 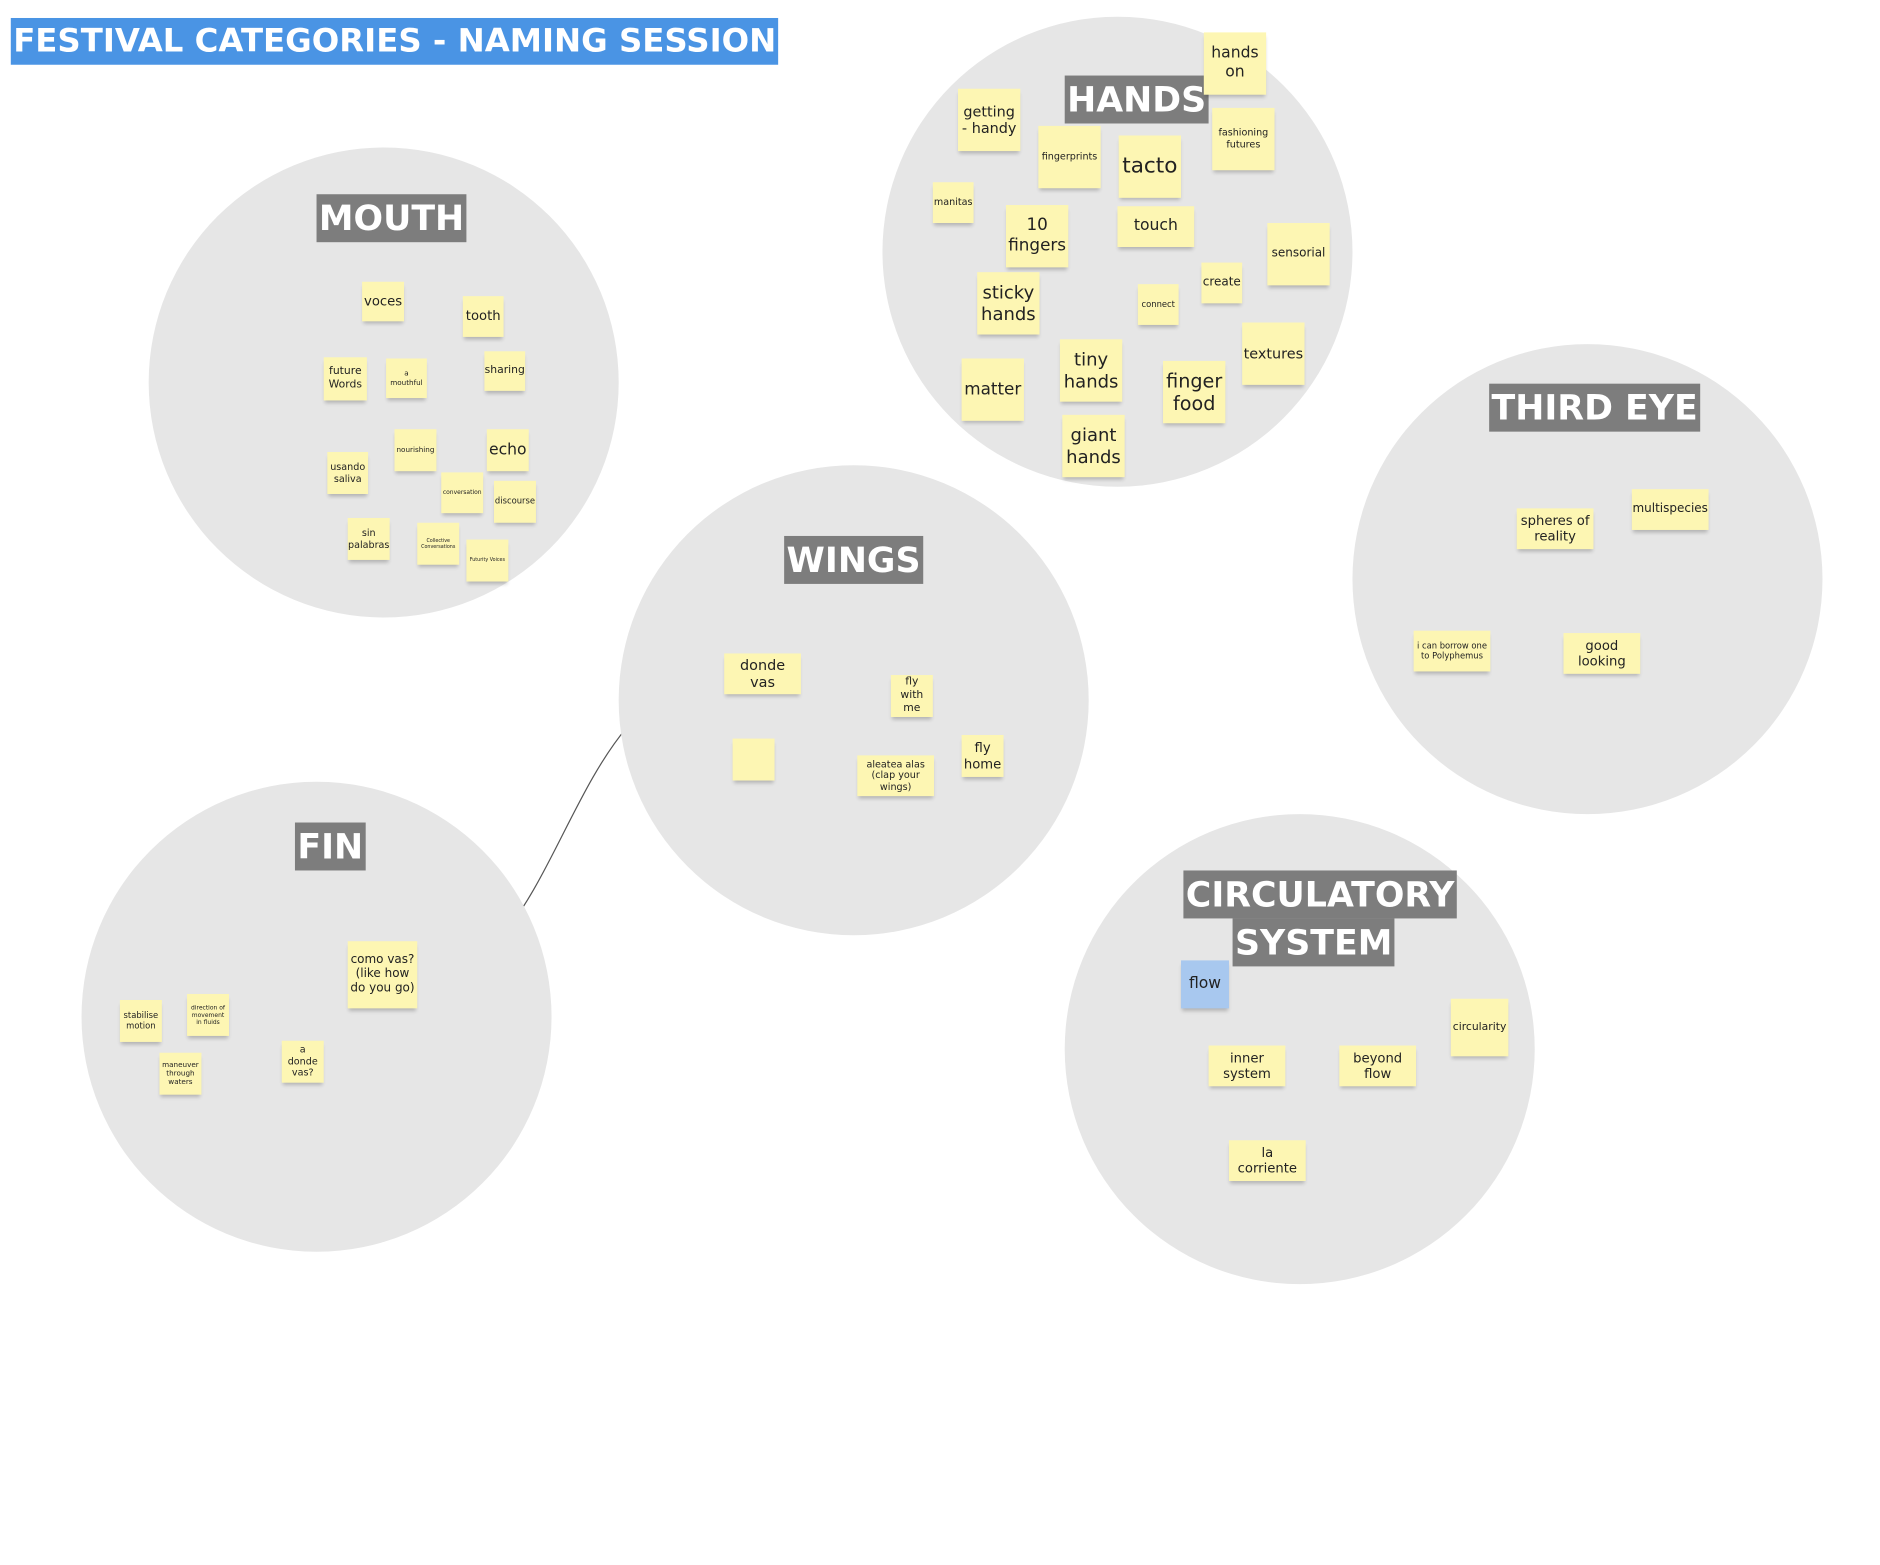 I want to click on sticky-note: donde vas, so click(x=762, y=674).